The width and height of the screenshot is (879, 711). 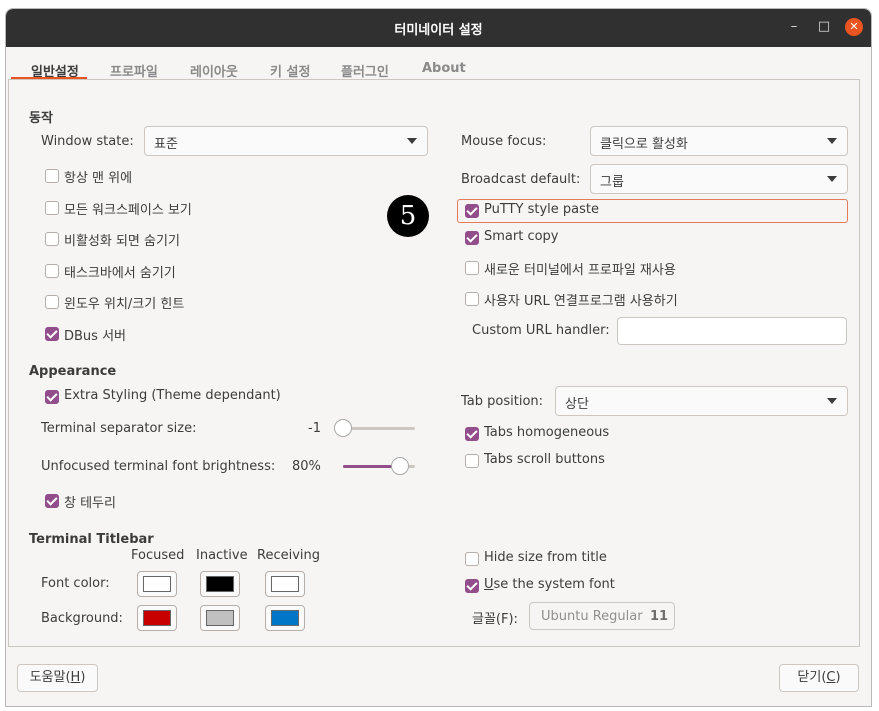 I want to click on tab-plugins: 플러그인, so click(x=365, y=70).